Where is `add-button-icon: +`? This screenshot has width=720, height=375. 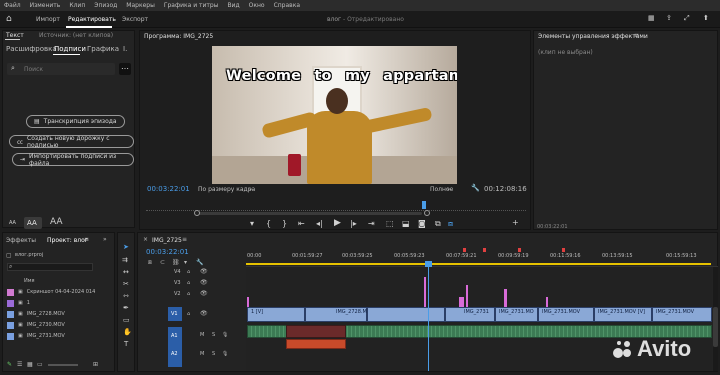
add-button-icon: + is located at coordinates (515, 222).